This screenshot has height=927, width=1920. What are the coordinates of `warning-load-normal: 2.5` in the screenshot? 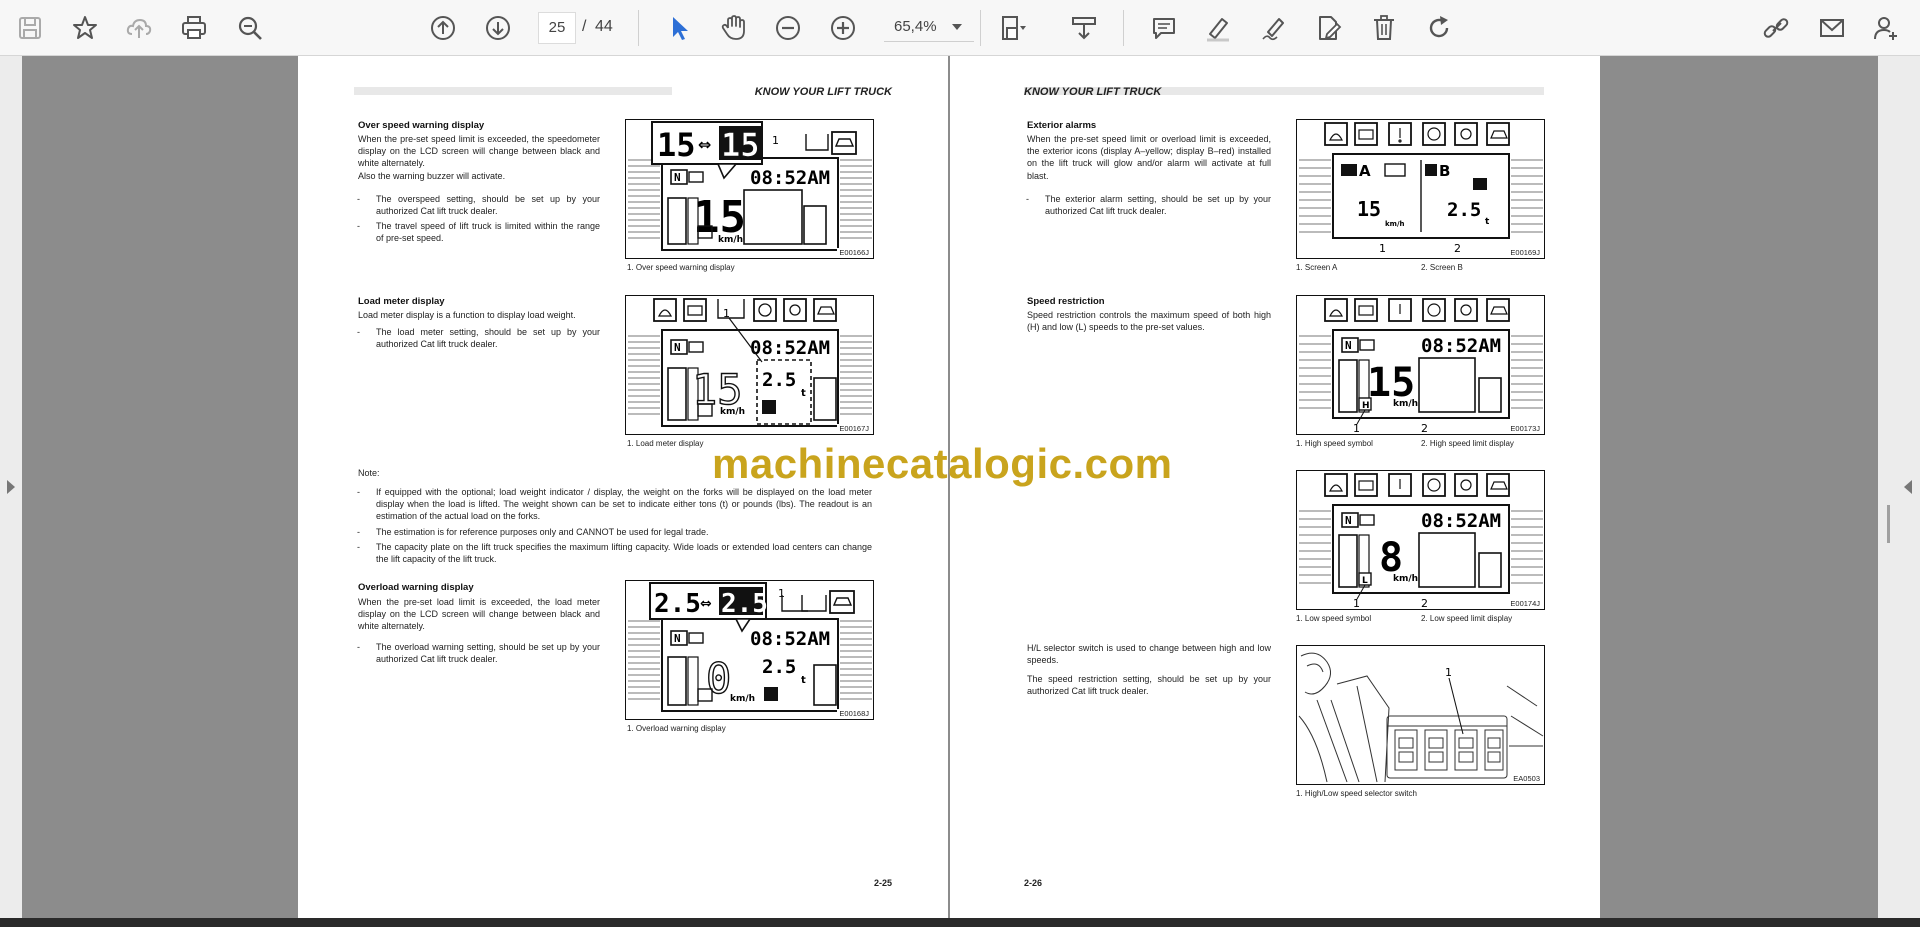 It's located at (677, 604).